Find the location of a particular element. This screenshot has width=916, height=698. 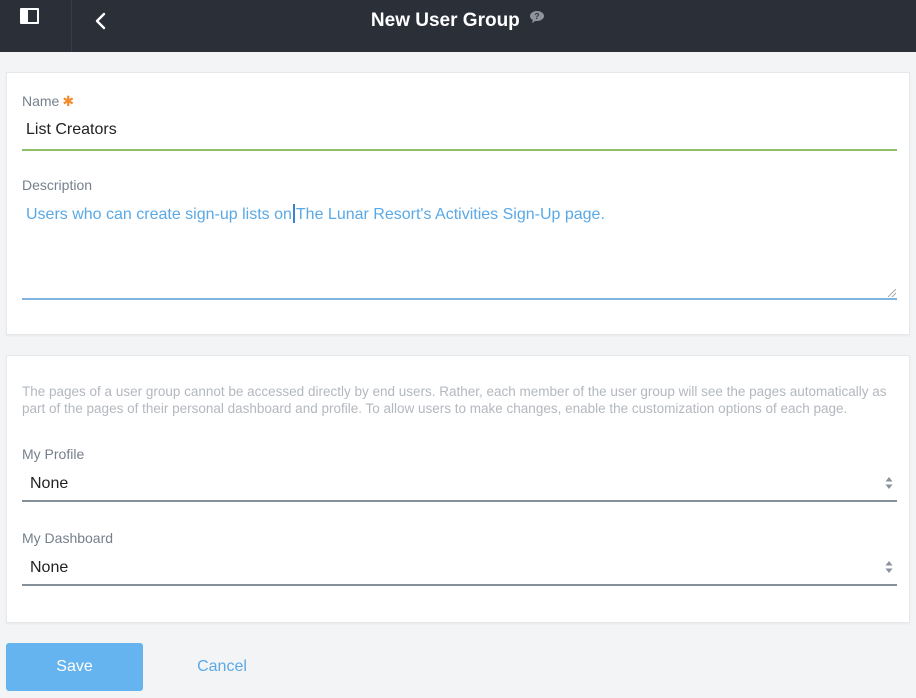

top-bar: New User Group ? is located at coordinates (458, 26).